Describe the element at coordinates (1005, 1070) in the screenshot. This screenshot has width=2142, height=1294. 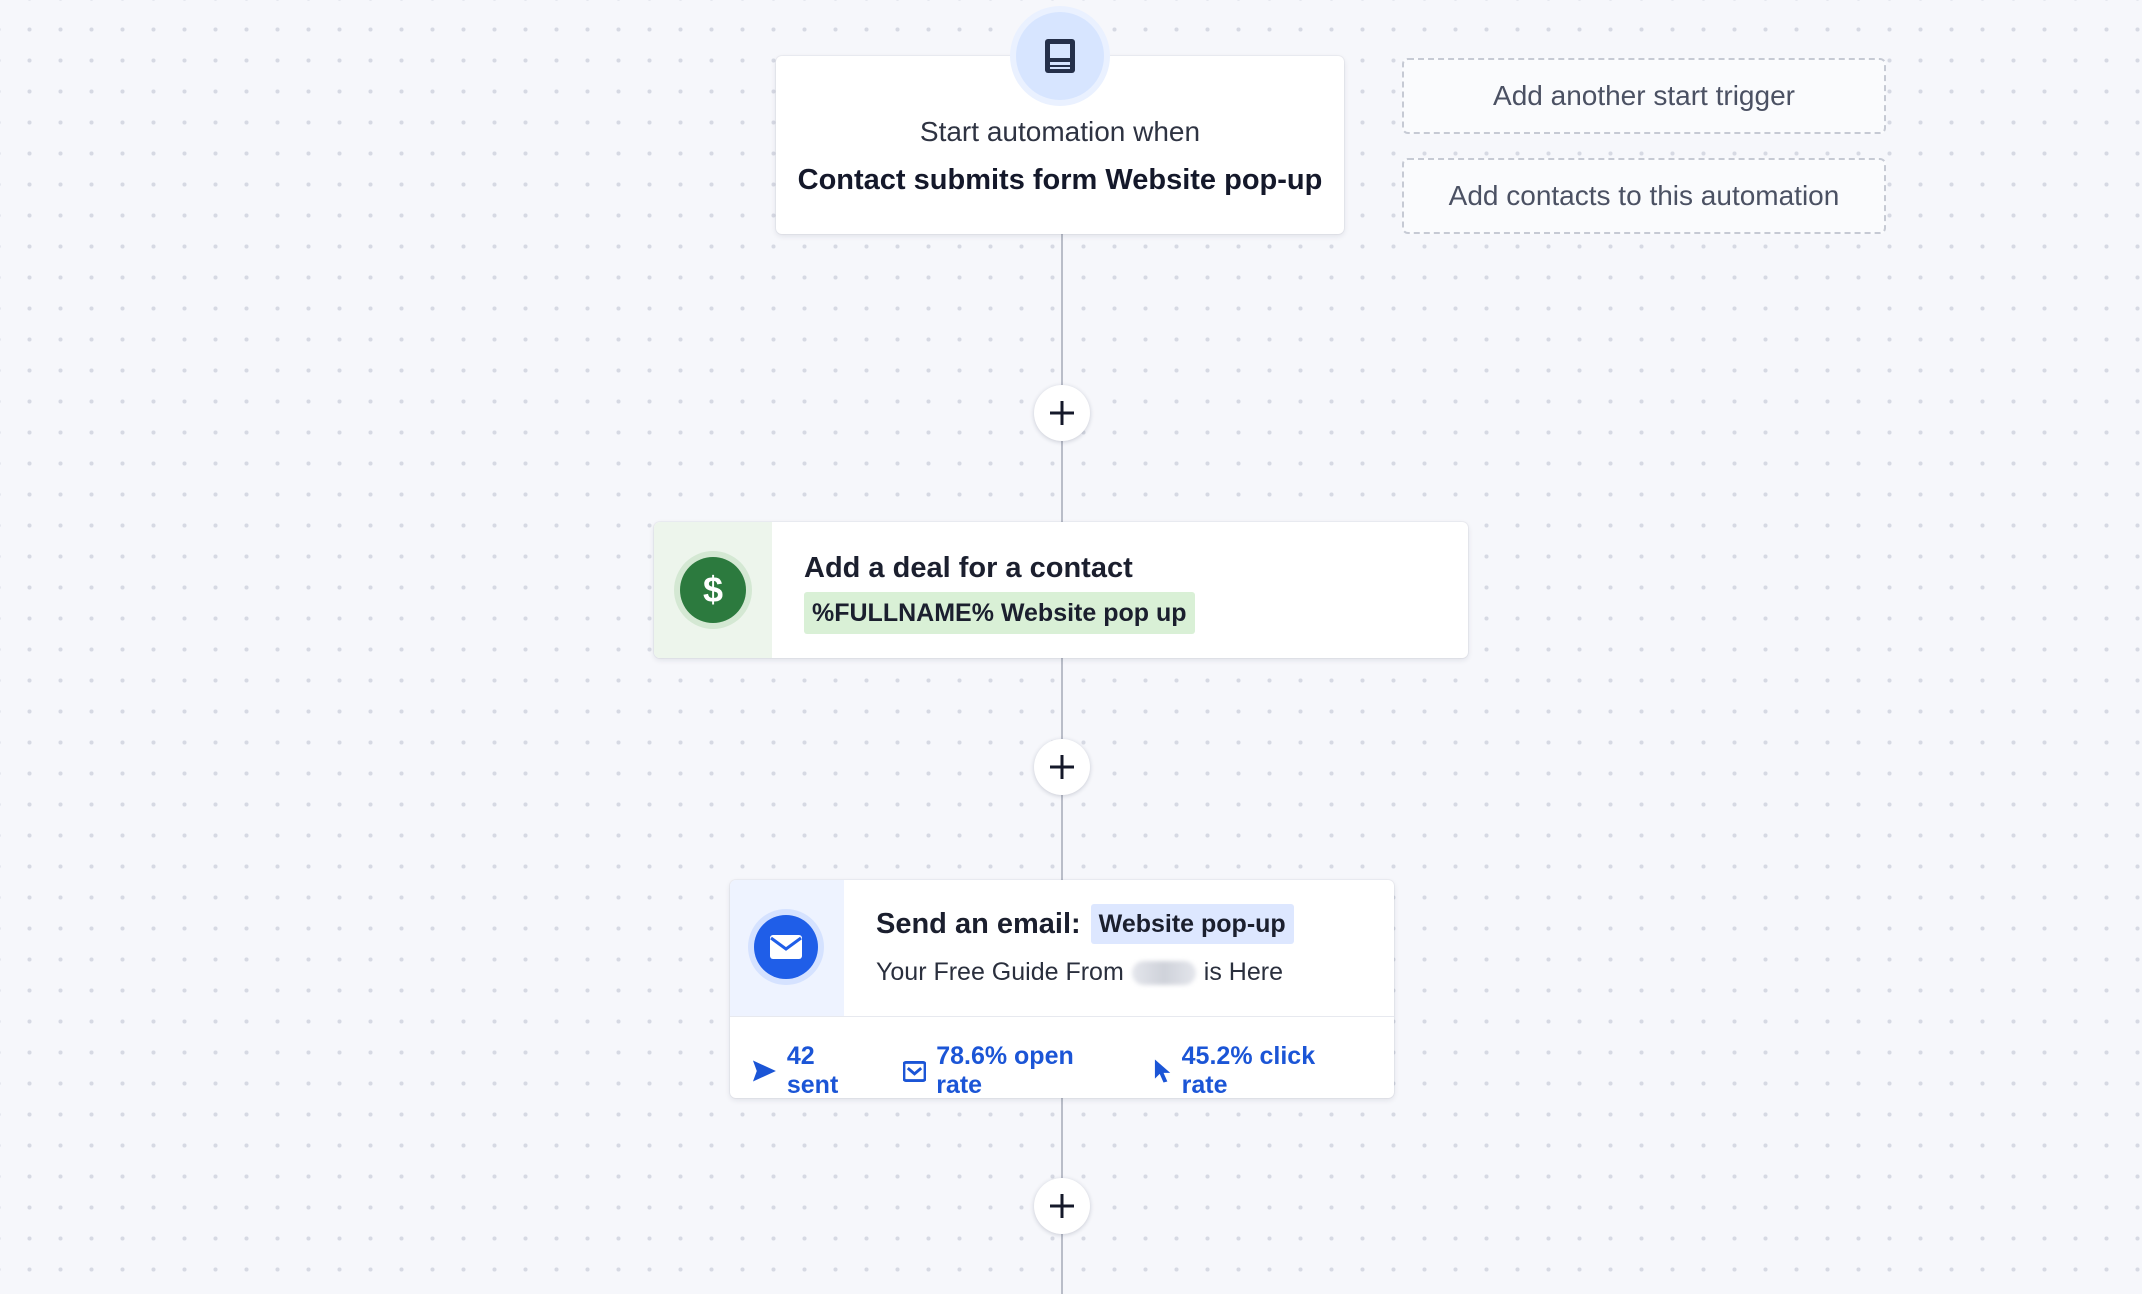
I see `open-rate: 78.6% open rate` at that location.